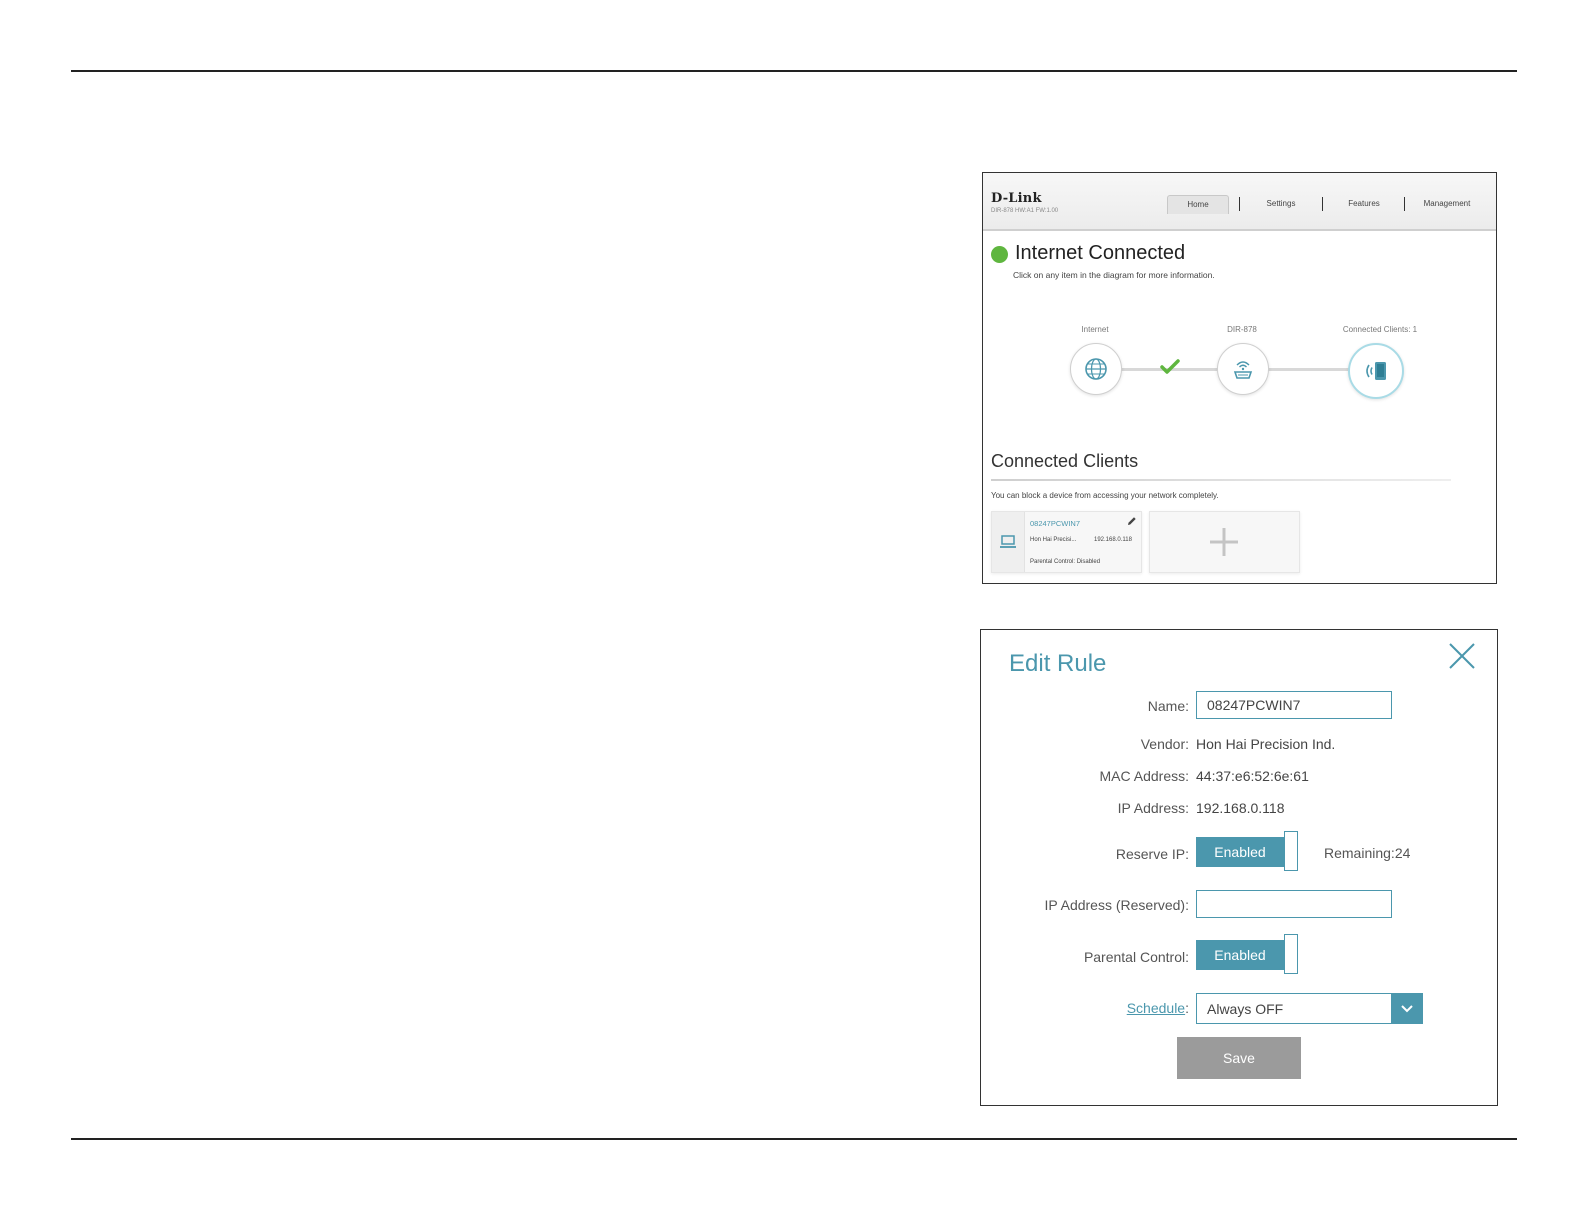 This screenshot has height=1224, width=1584. What do you see at coordinates (1144, 776) in the screenshot?
I see `mac-address-label: MAC Address:` at bounding box center [1144, 776].